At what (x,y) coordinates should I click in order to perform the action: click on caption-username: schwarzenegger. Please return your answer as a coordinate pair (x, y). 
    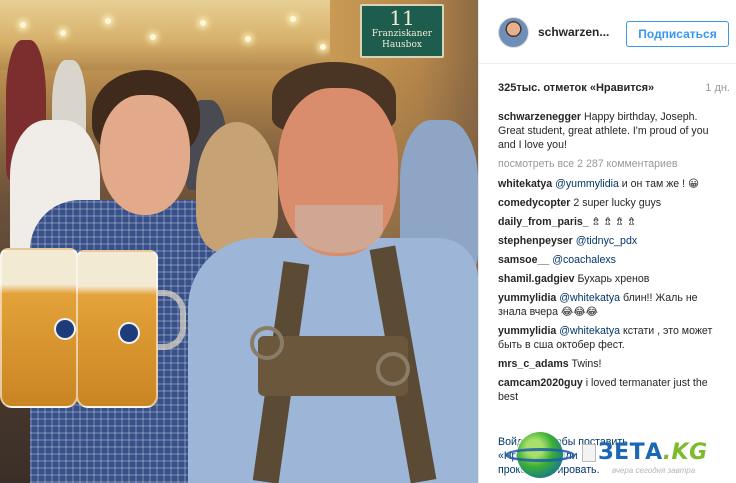
    Looking at the image, I should click on (539, 117).